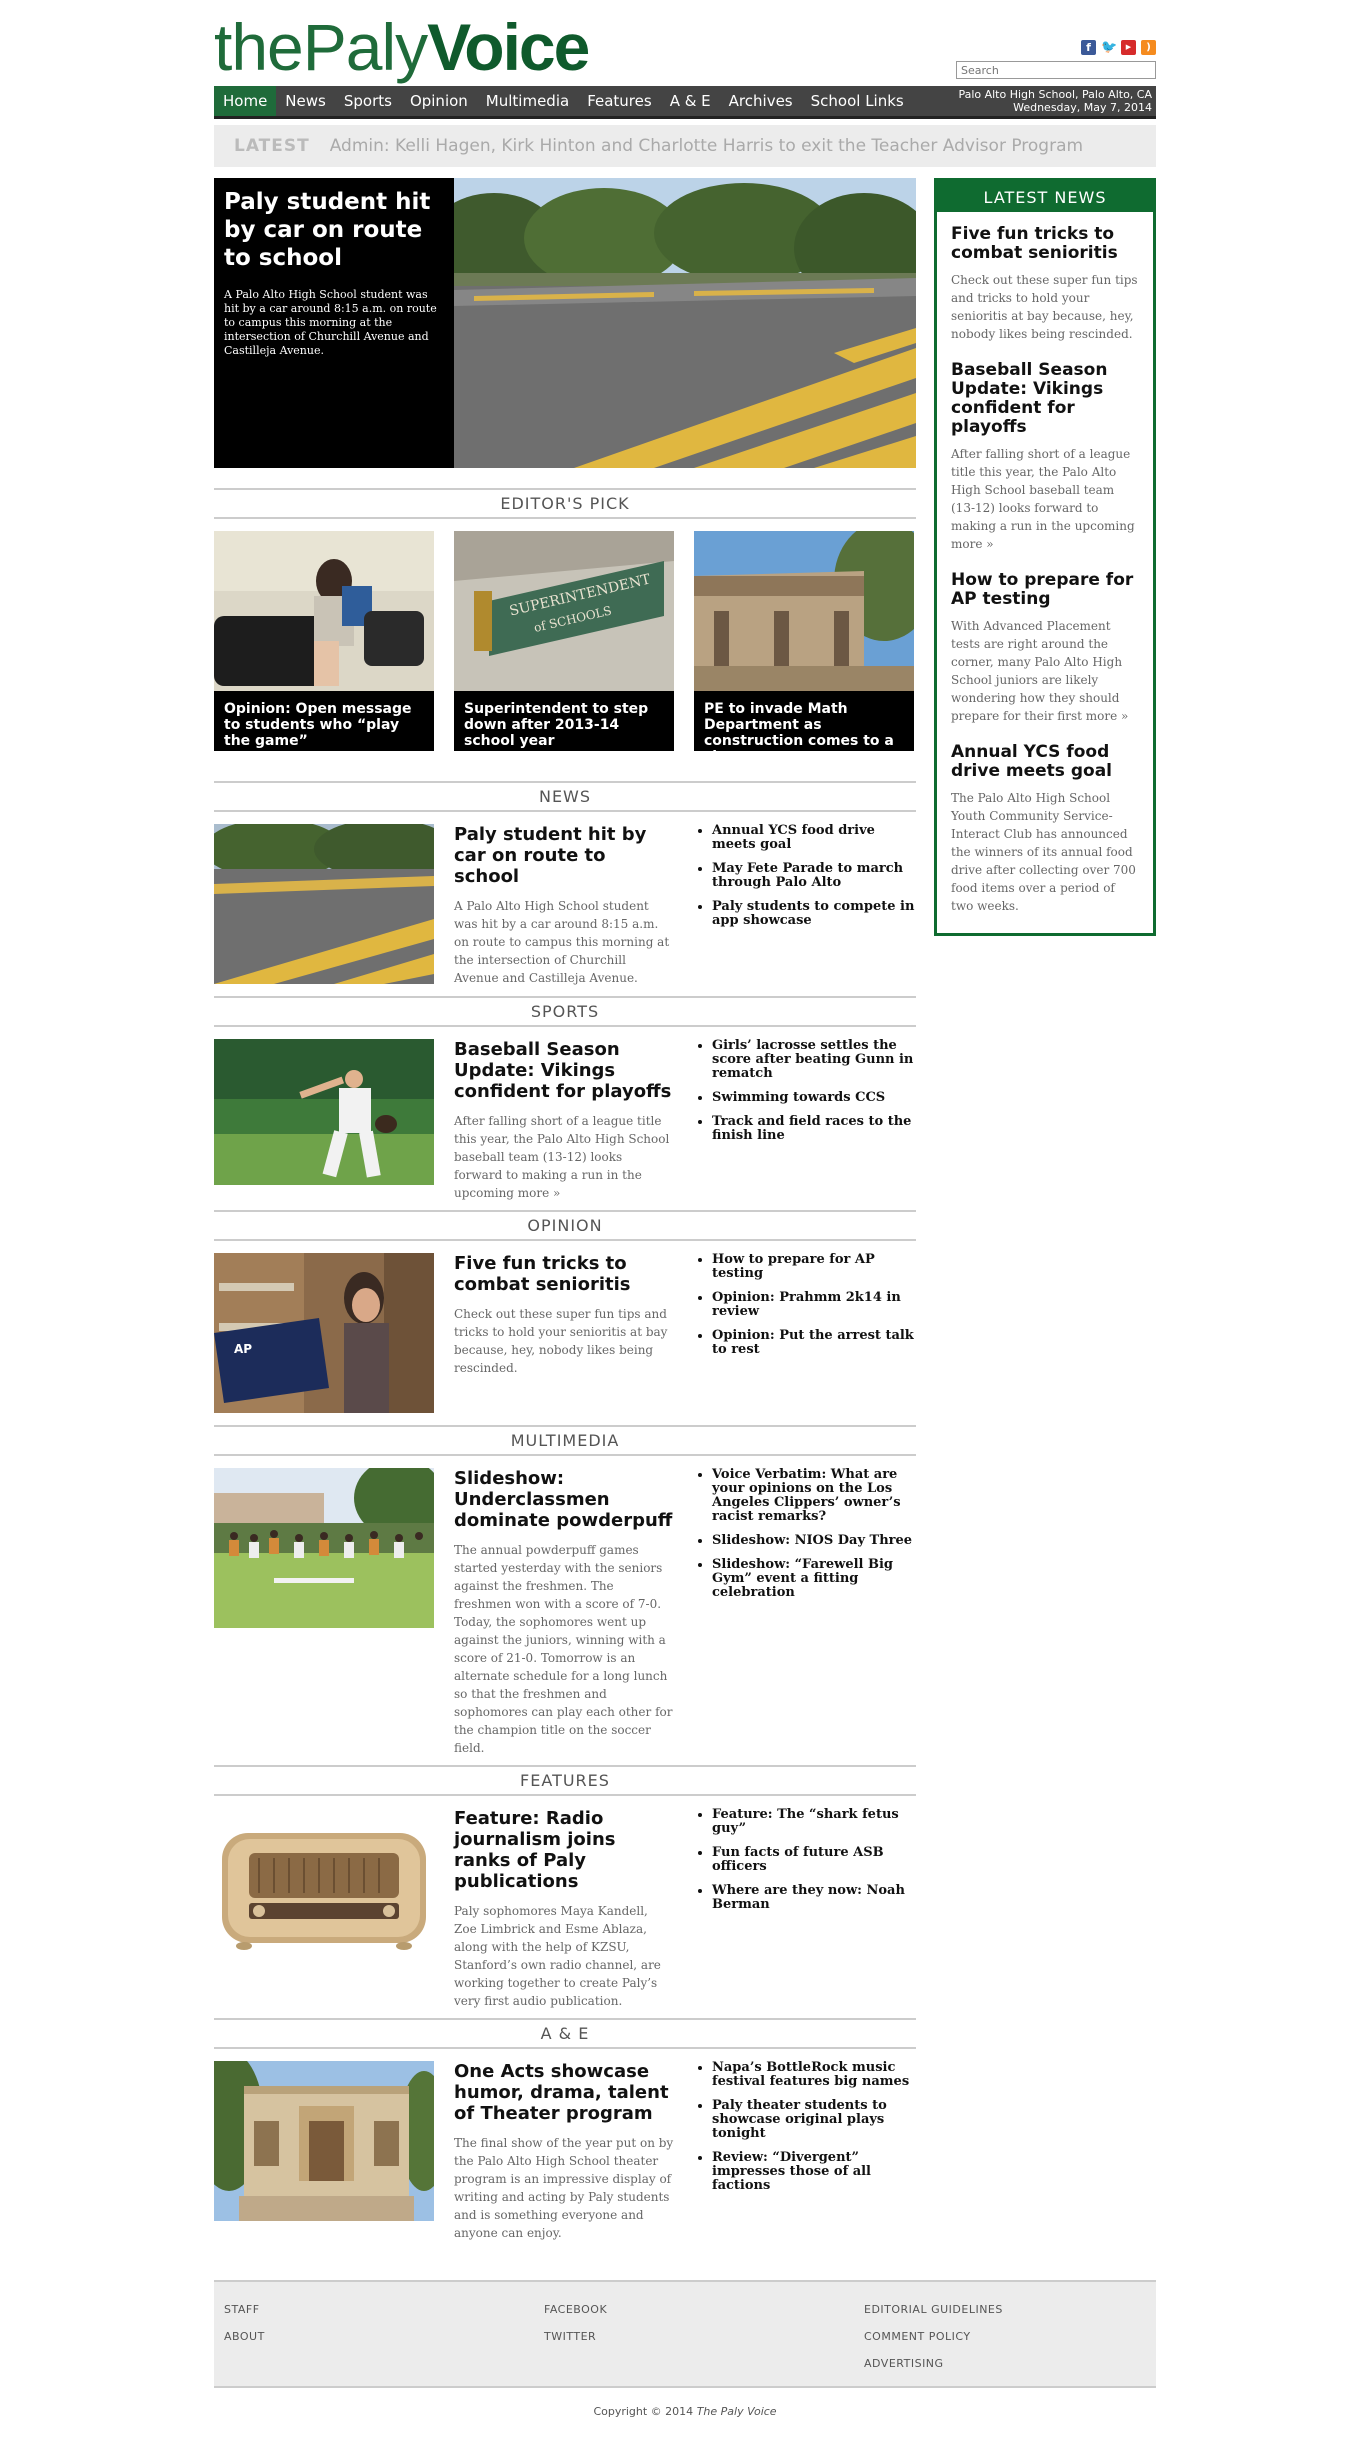 The height and width of the screenshot is (2437, 1366). Describe the element at coordinates (1055, 94) in the screenshot. I see `school-location: Palo Alto High School, Palo Alto, CA` at that location.